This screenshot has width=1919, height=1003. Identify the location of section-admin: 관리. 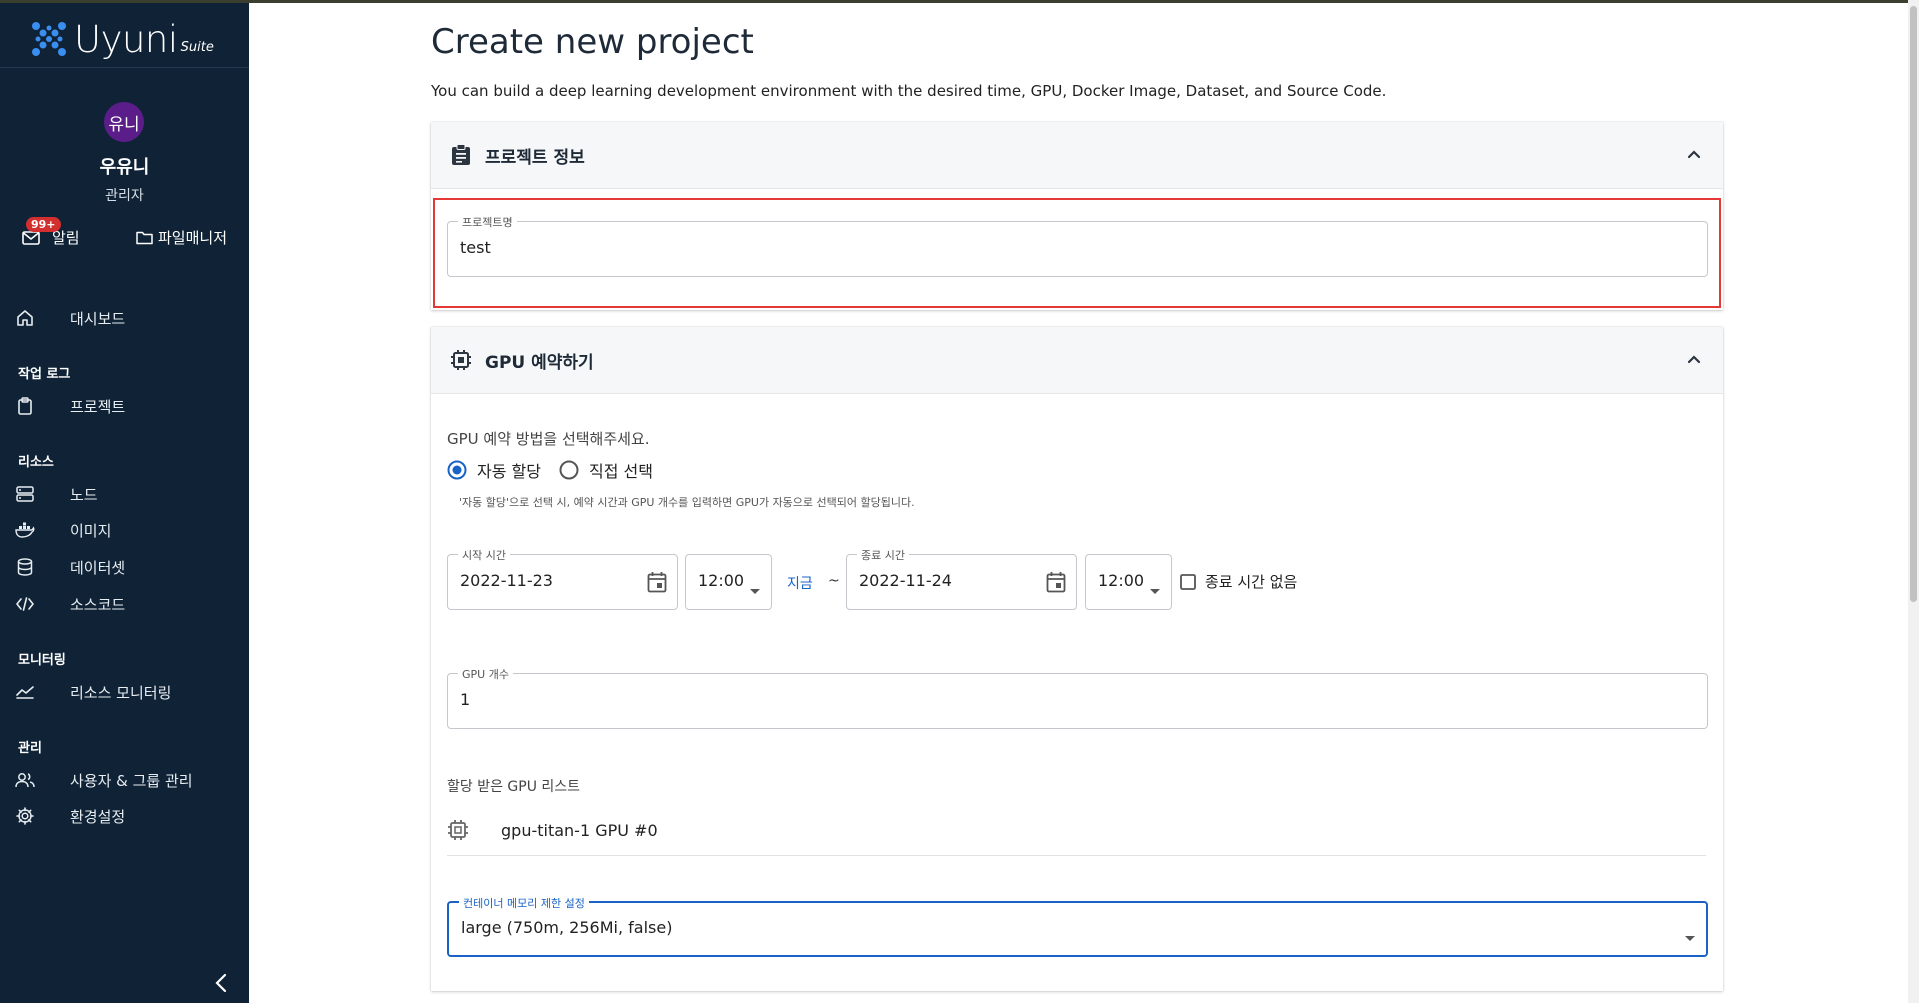
(30, 748).